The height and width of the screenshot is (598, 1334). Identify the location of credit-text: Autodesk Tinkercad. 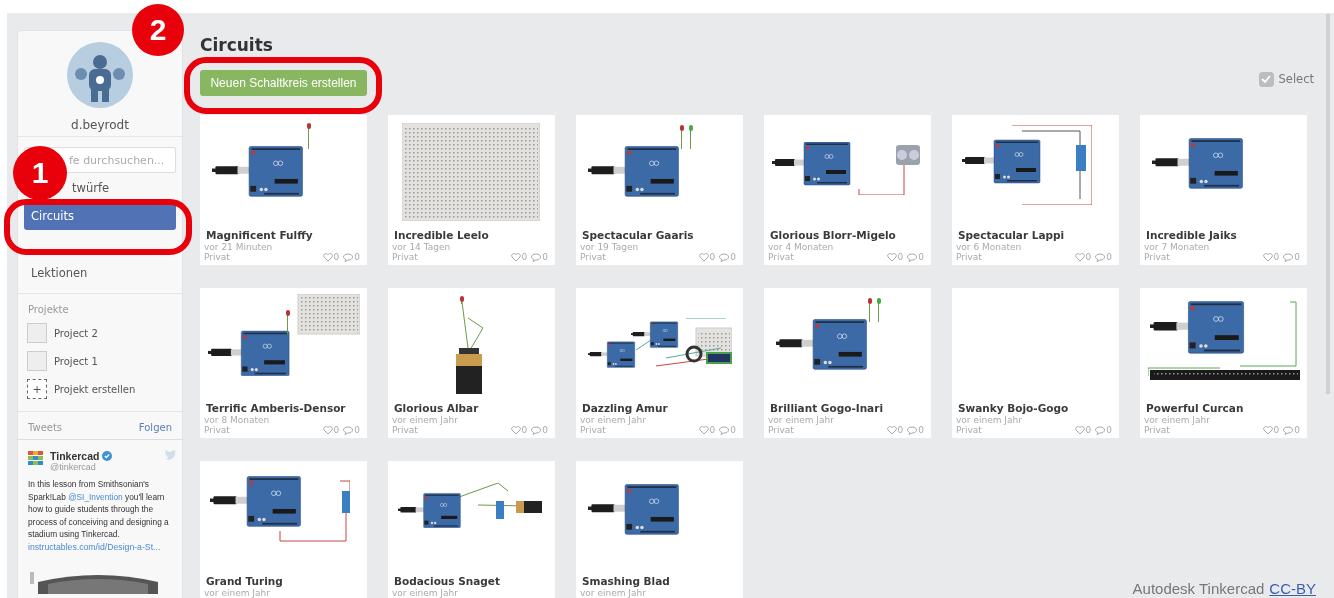
(1198, 588).